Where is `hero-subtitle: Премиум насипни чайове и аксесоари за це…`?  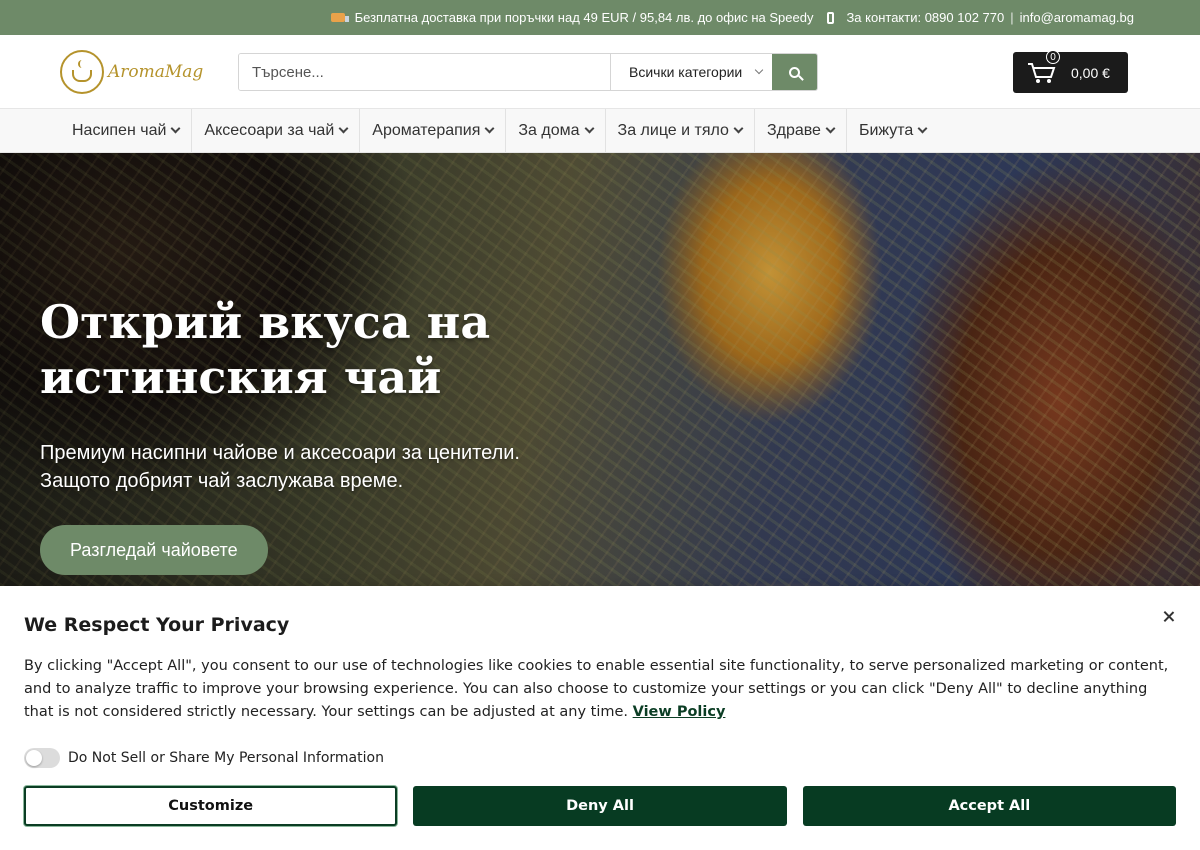 hero-subtitle: Премиум насипни чайове и аксесоари за це… is located at coordinates (300, 467).